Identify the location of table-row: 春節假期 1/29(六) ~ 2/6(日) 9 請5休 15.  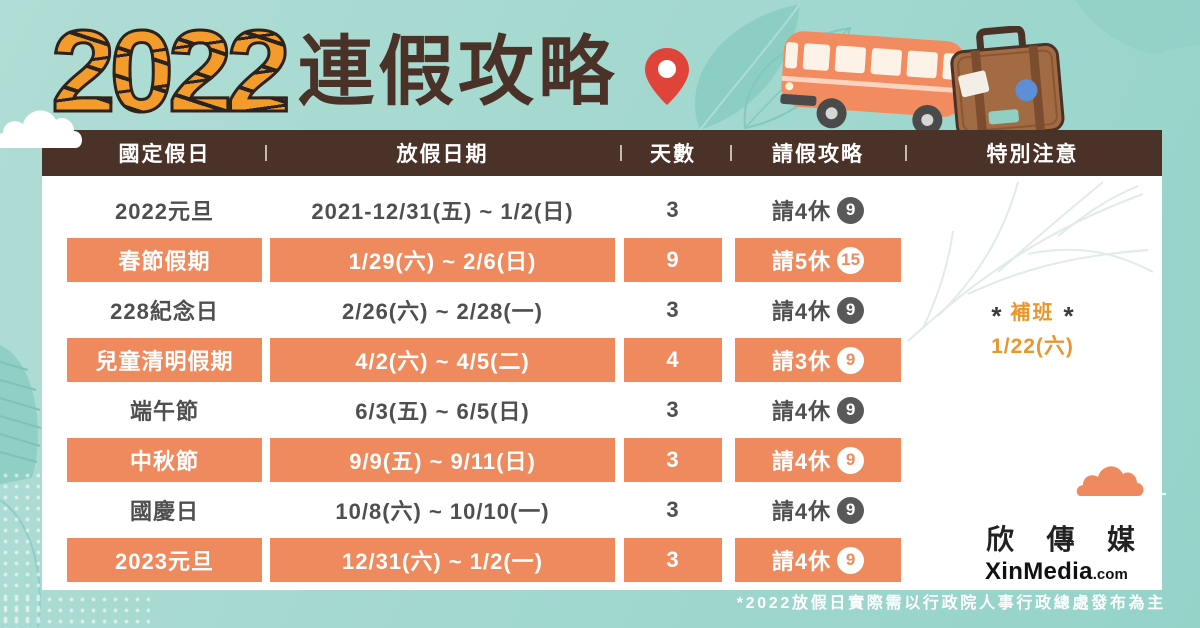
(600, 260).